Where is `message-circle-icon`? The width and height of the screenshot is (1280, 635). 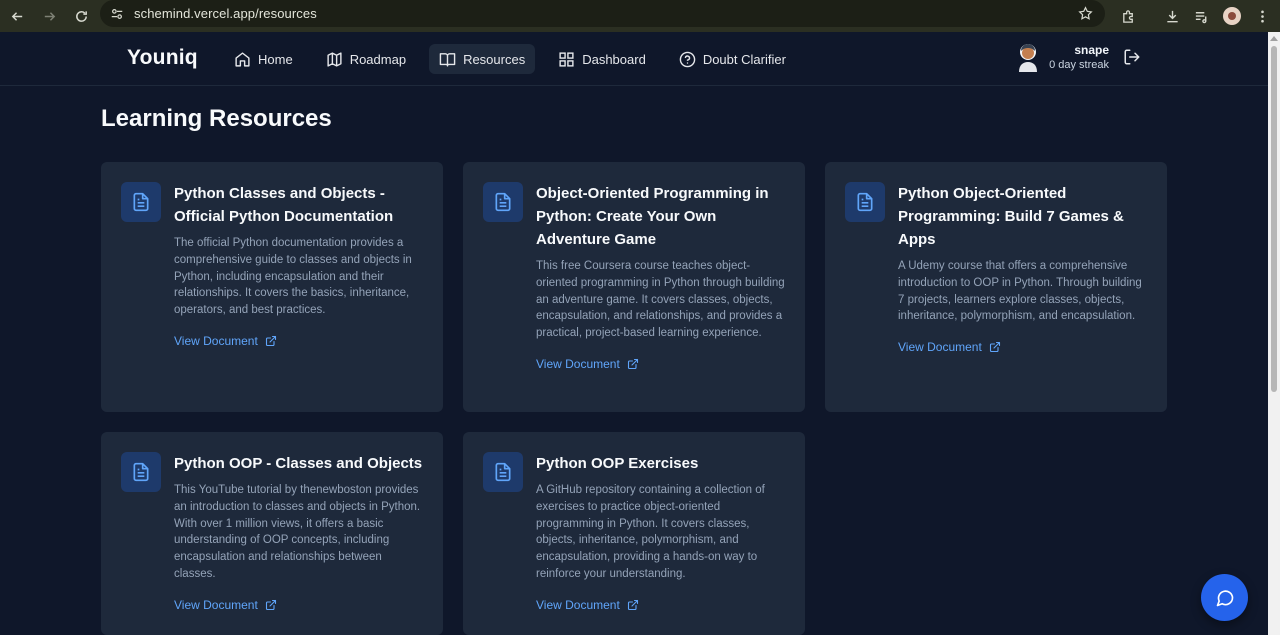 message-circle-icon is located at coordinates (1224, 597).